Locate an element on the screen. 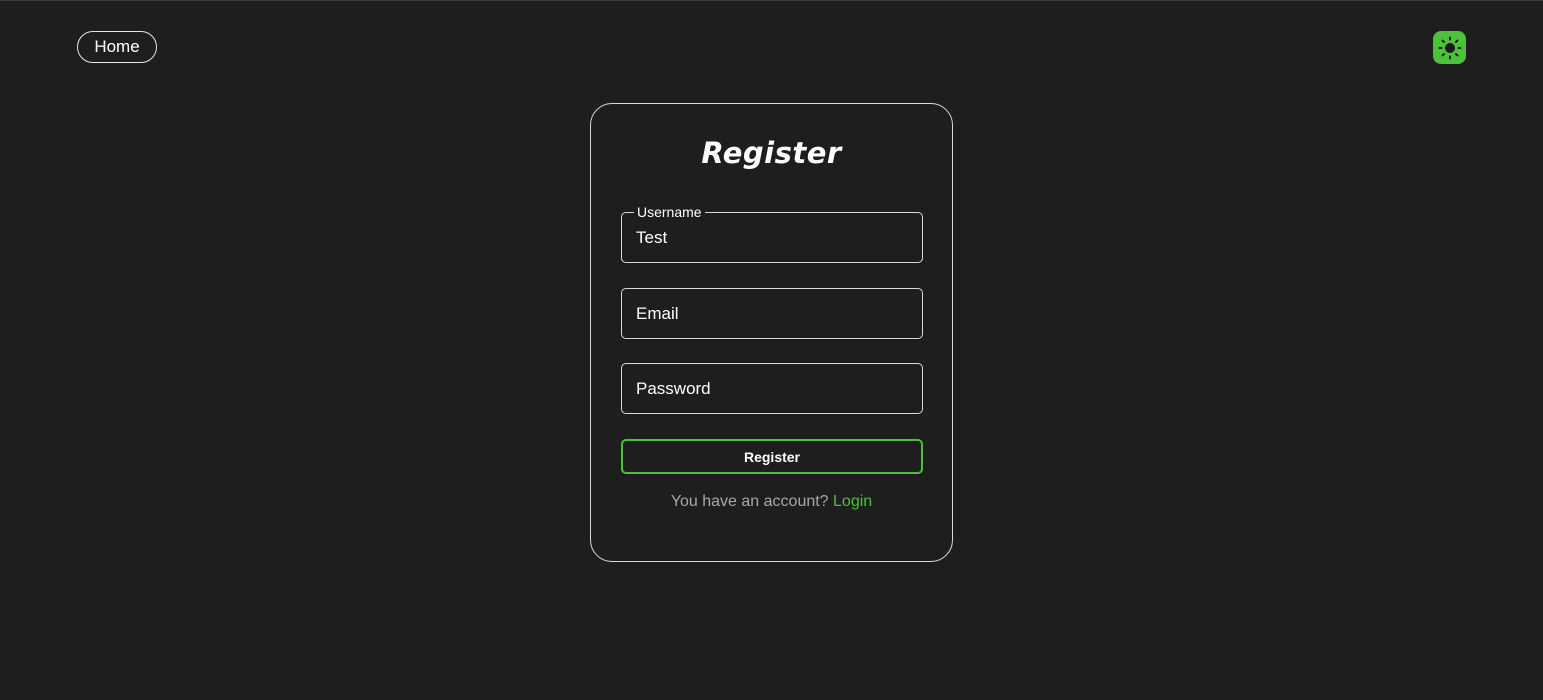 Image resolution: width=1543 pixels, height=700 pixels. username-field-wrapper: Username is located at coordinates (772, 233).